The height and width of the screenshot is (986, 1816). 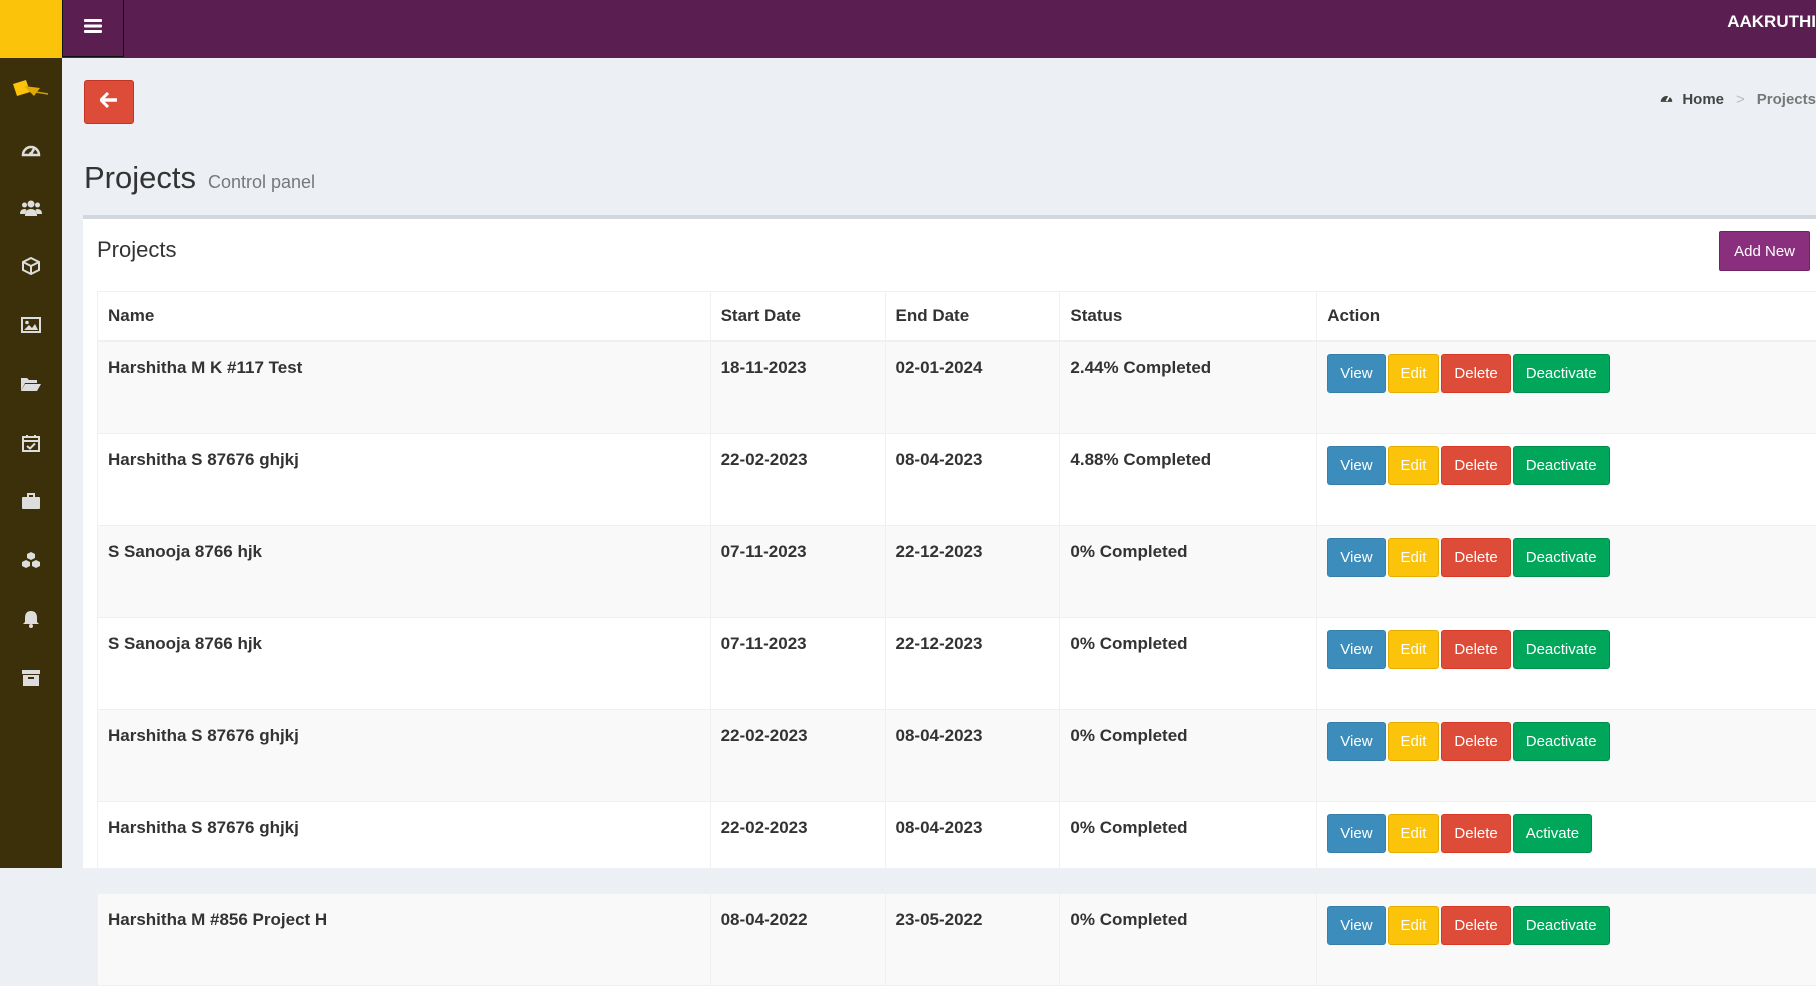 I want to click on sidebar-item-archive, so click(x=31, y=680).